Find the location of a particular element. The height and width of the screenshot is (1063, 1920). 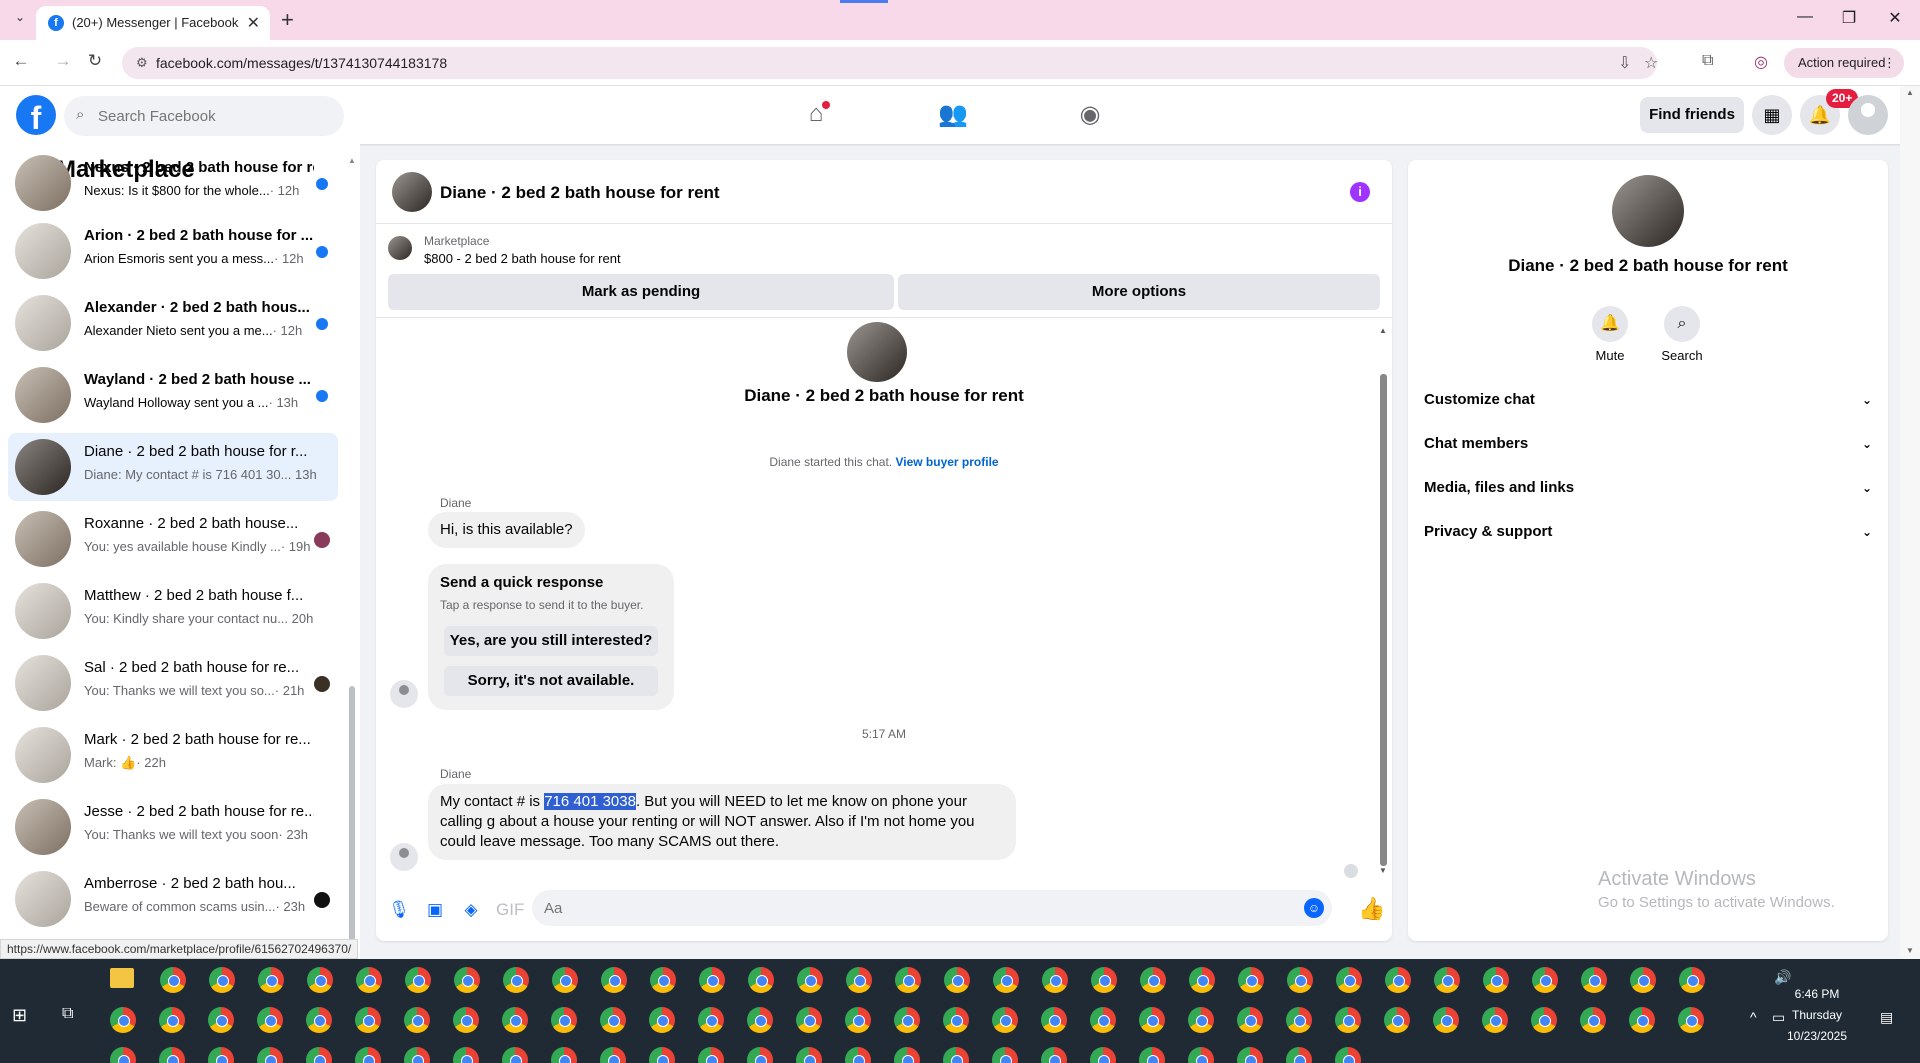

mute-action: 🔔 Mute is located at coordinates (1610, 334).